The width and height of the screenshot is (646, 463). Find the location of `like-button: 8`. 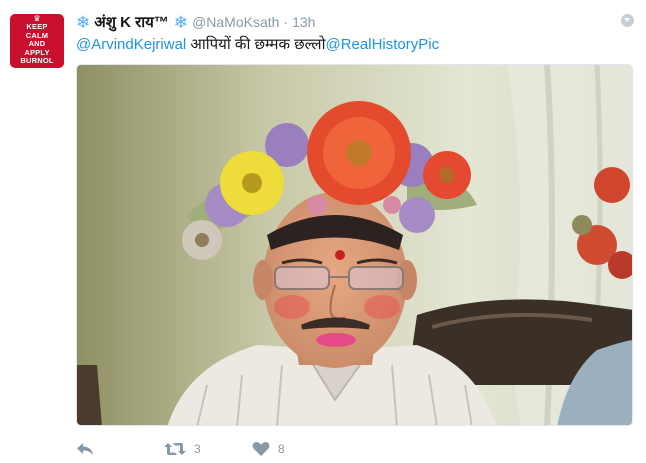

like-button: 8 is located at coordinates (268, 449).